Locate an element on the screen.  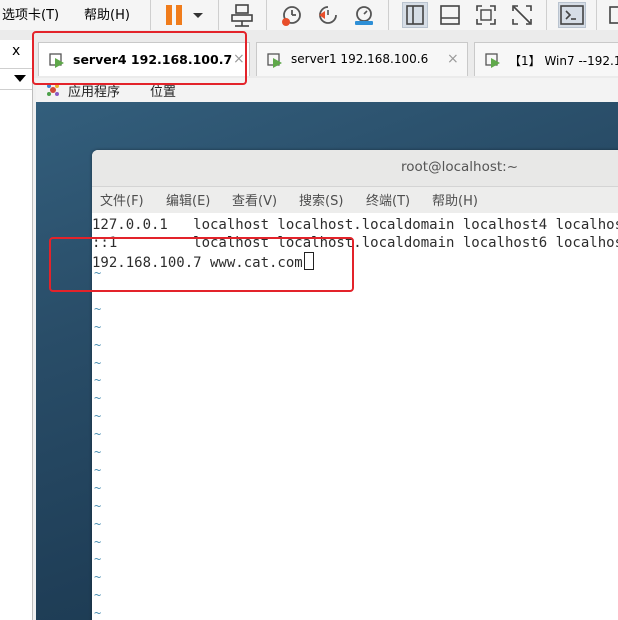
snapshot-manager-icon is located at coordinates (364, 15).